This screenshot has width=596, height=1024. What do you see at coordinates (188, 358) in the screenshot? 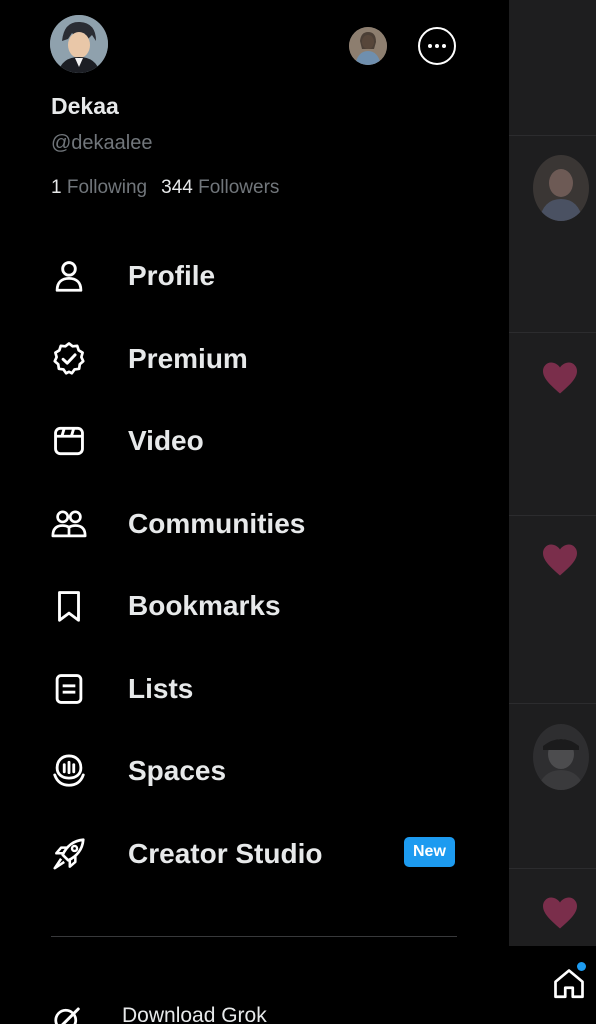
I see `menu-label: Premium` at bounding box center [188, 358].